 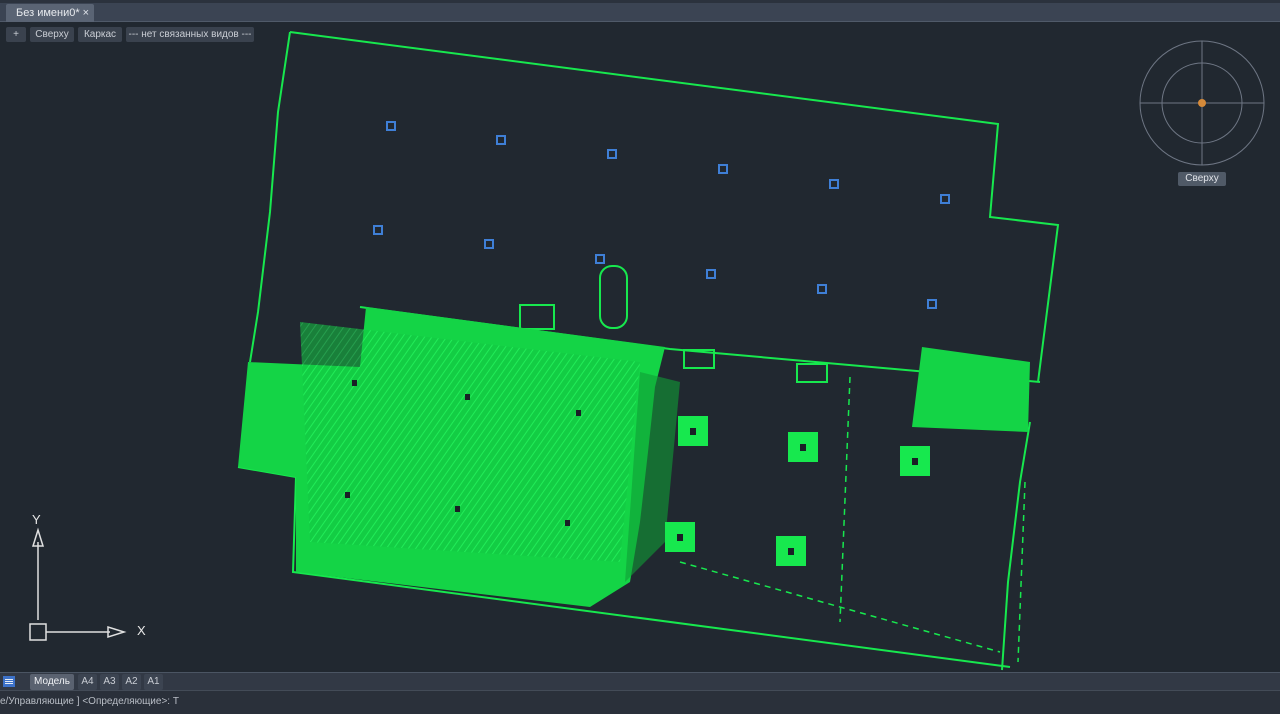 I want to click on layout-tabs-bar: Модель A4 A3 A2 A1, so click(x=640, y=681).